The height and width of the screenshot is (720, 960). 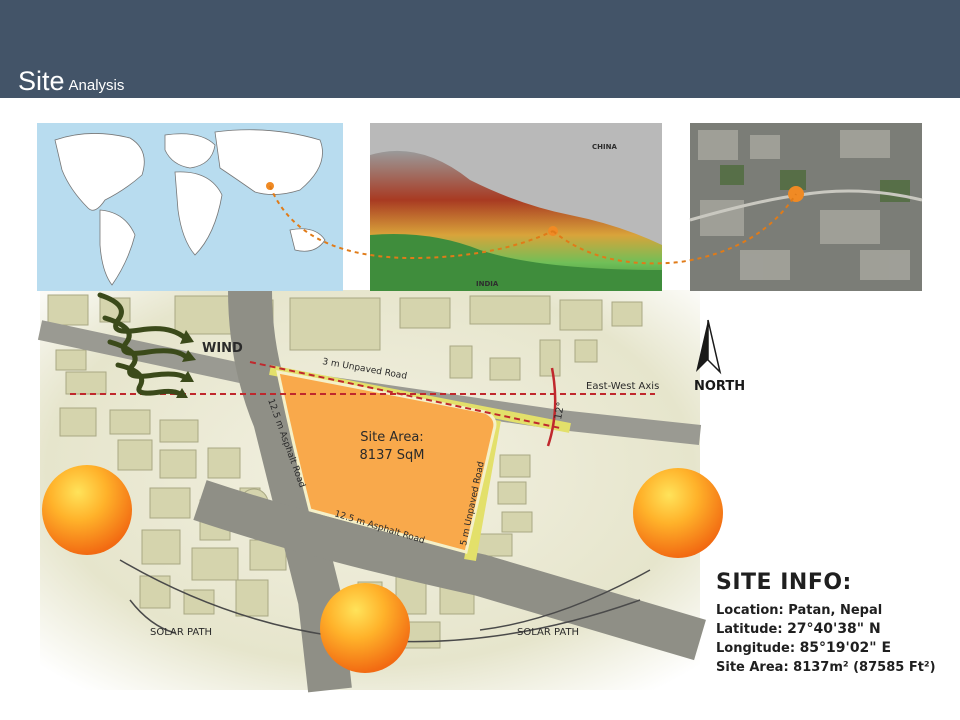 What do you see at coordinates (750, 610) in the screenshot?
I see `location-label: Location:` at bounding box center [750, 610].